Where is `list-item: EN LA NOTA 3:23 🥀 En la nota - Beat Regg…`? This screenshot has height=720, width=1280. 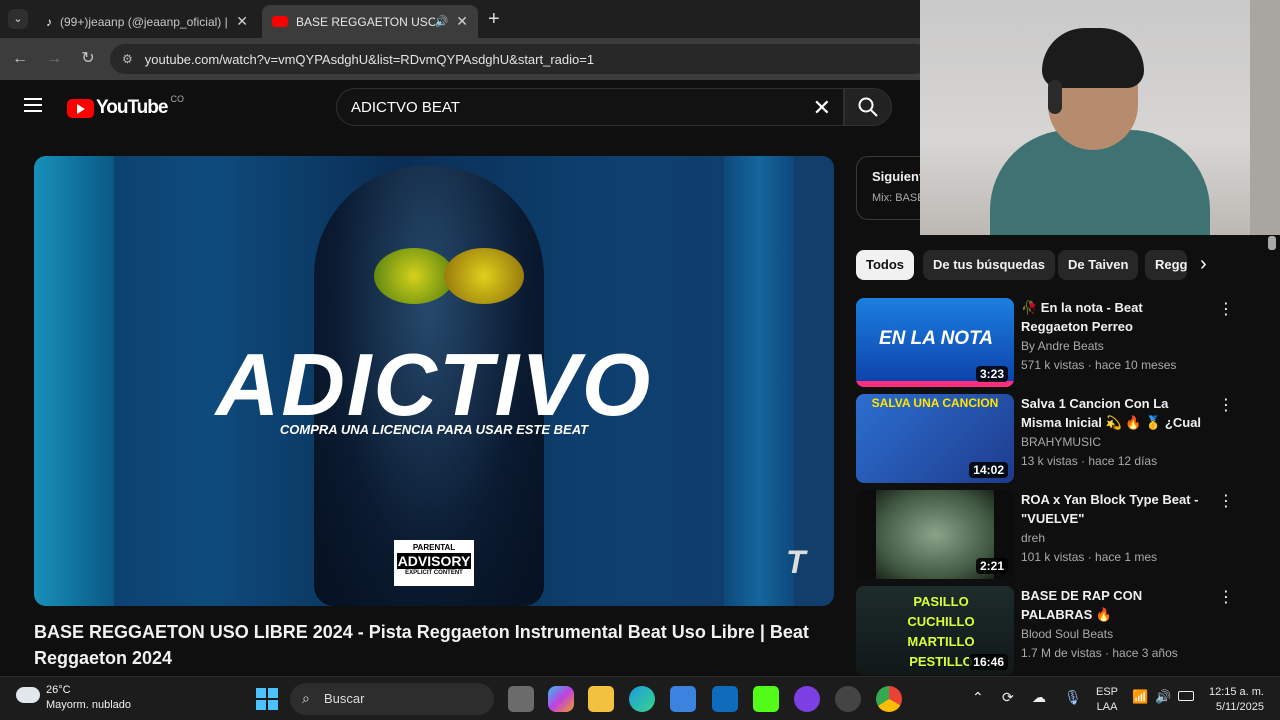 list-item: EN LA NOTA 3:23 🥀 En la nota - Beat Regg… is located at coordinates (1056, 343).